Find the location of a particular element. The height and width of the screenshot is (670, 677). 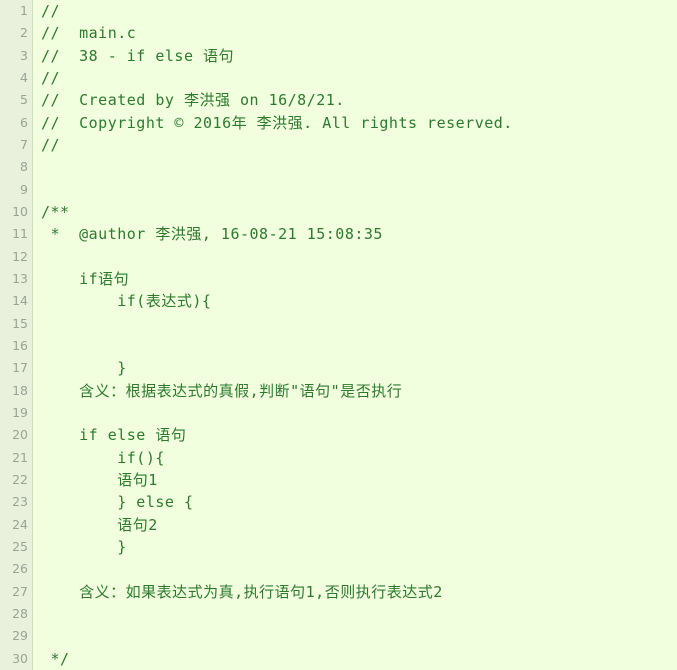

code-line: if(){ is located at coordinates (359, 458).